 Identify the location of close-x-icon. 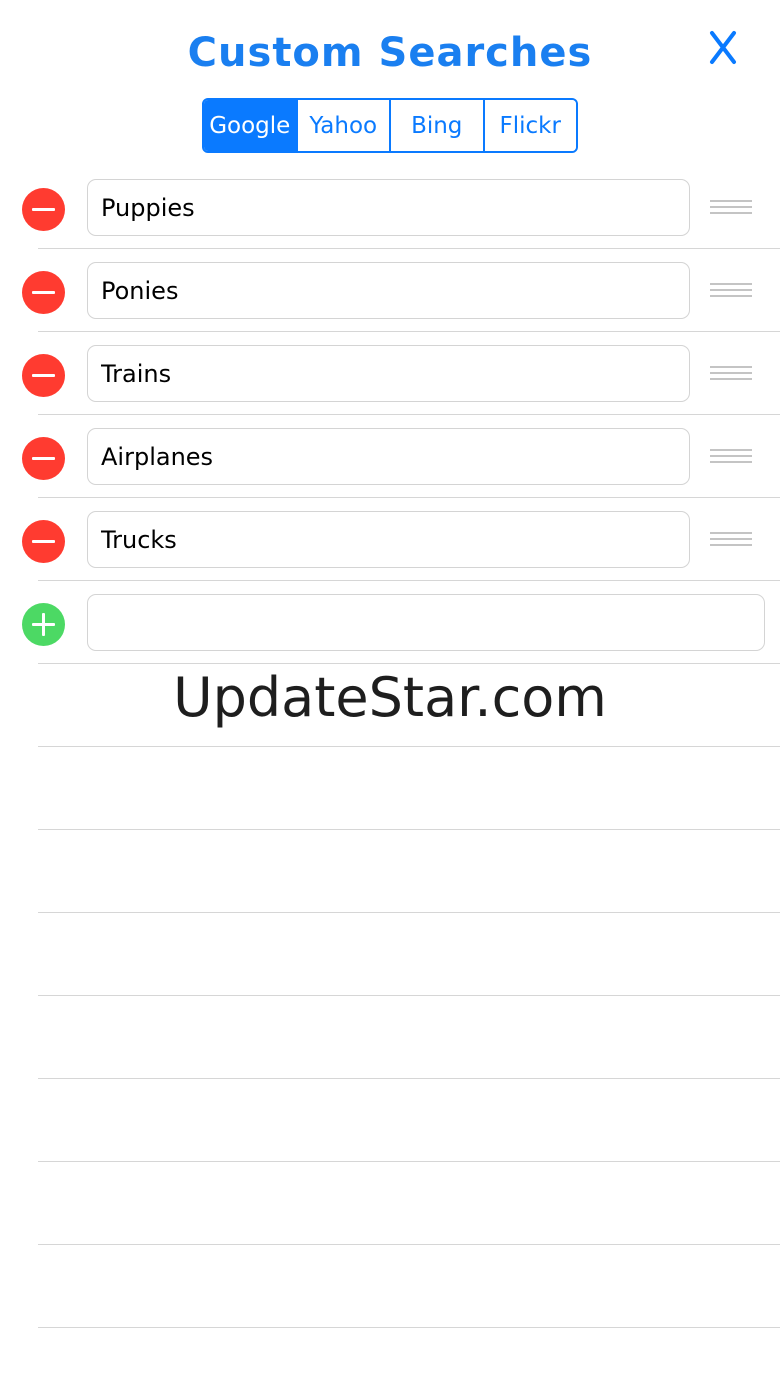
(723, 47).